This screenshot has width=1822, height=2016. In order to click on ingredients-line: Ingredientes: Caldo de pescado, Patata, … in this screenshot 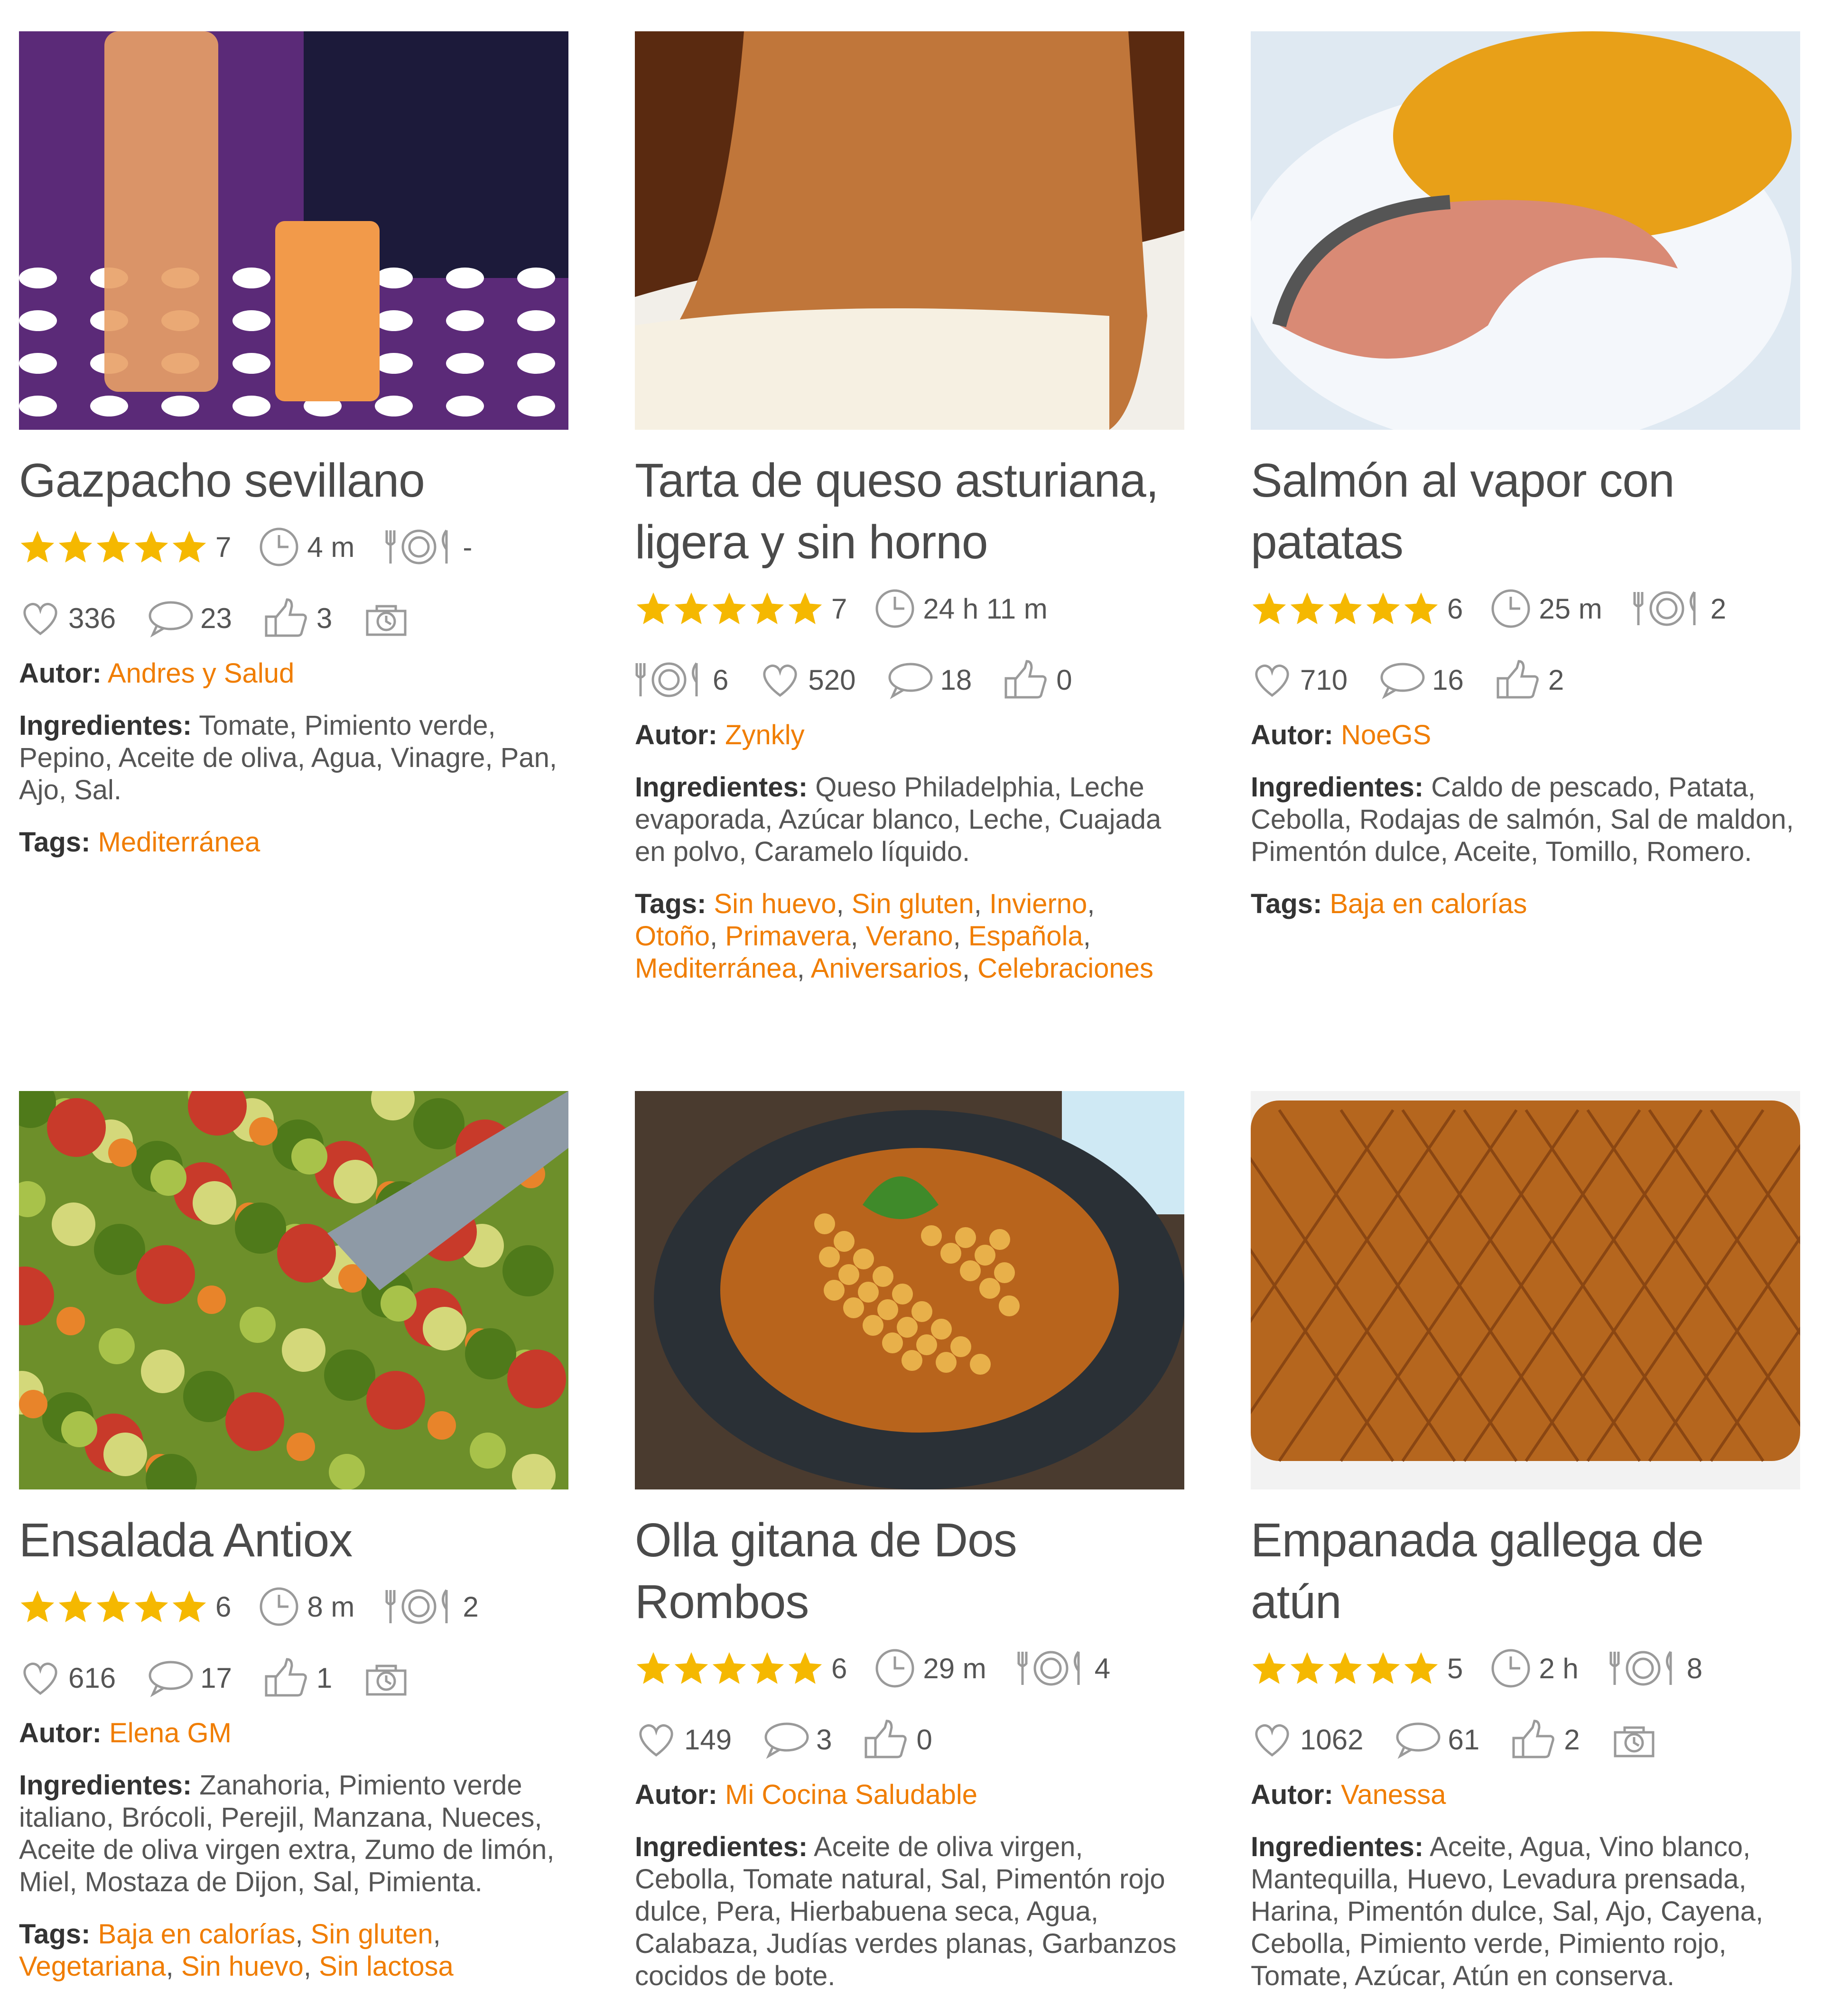, I will do `click(1525, 819)`.